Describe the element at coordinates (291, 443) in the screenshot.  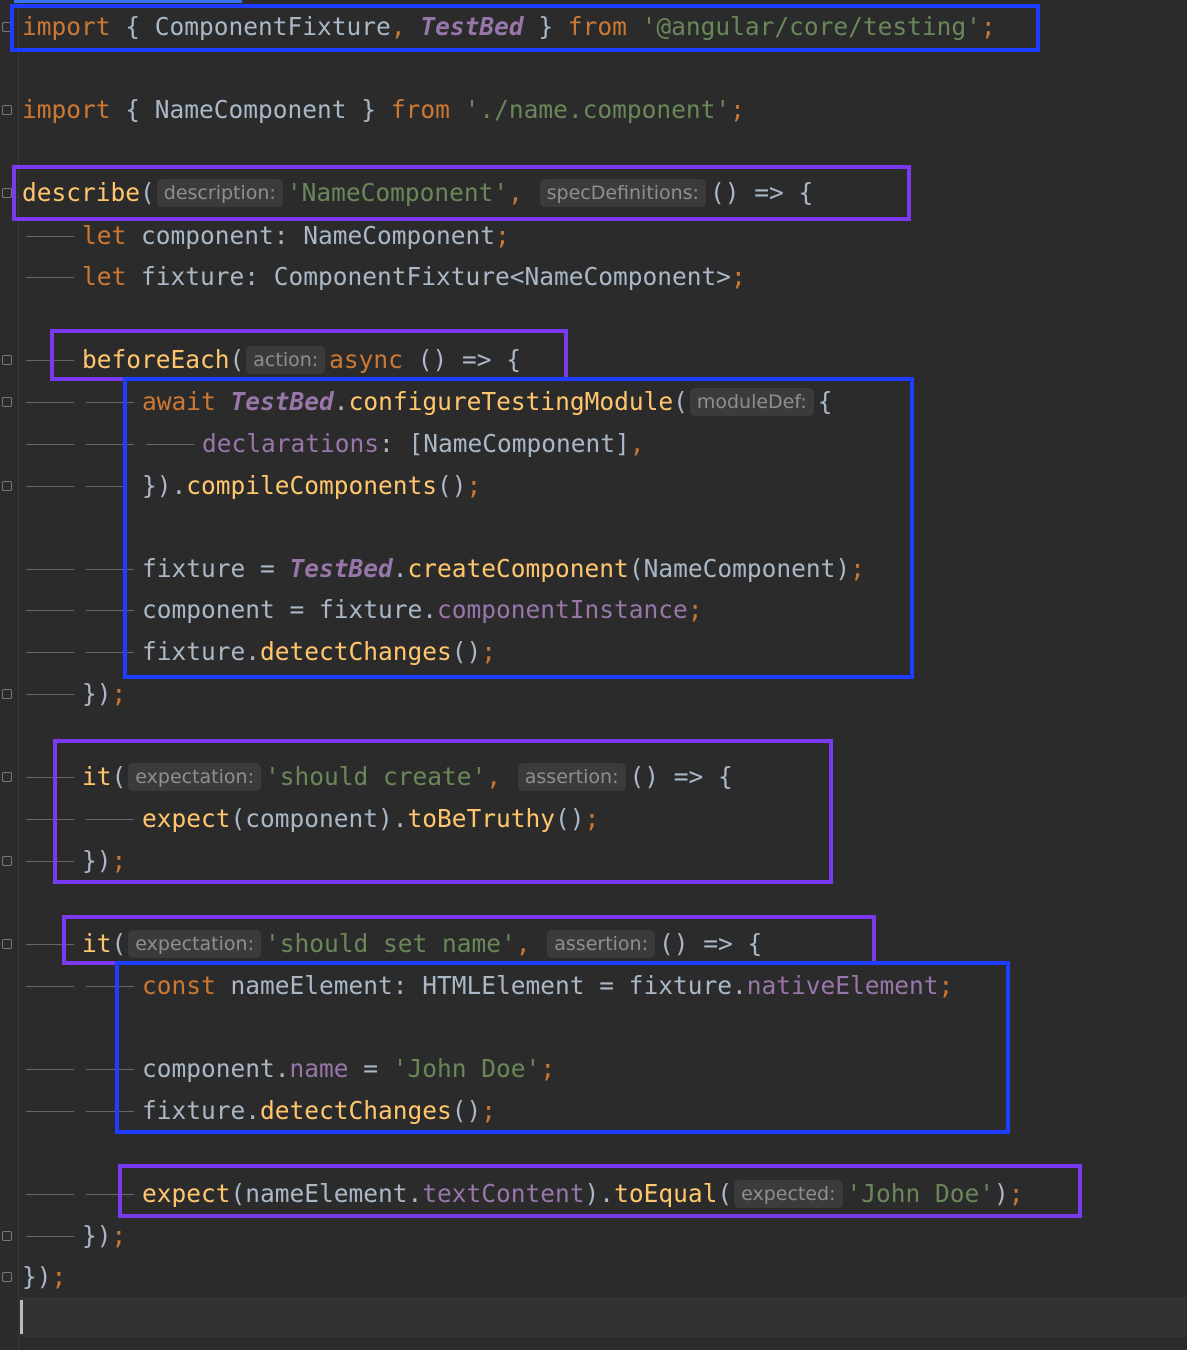
I see `property-name: declarations` at that location.